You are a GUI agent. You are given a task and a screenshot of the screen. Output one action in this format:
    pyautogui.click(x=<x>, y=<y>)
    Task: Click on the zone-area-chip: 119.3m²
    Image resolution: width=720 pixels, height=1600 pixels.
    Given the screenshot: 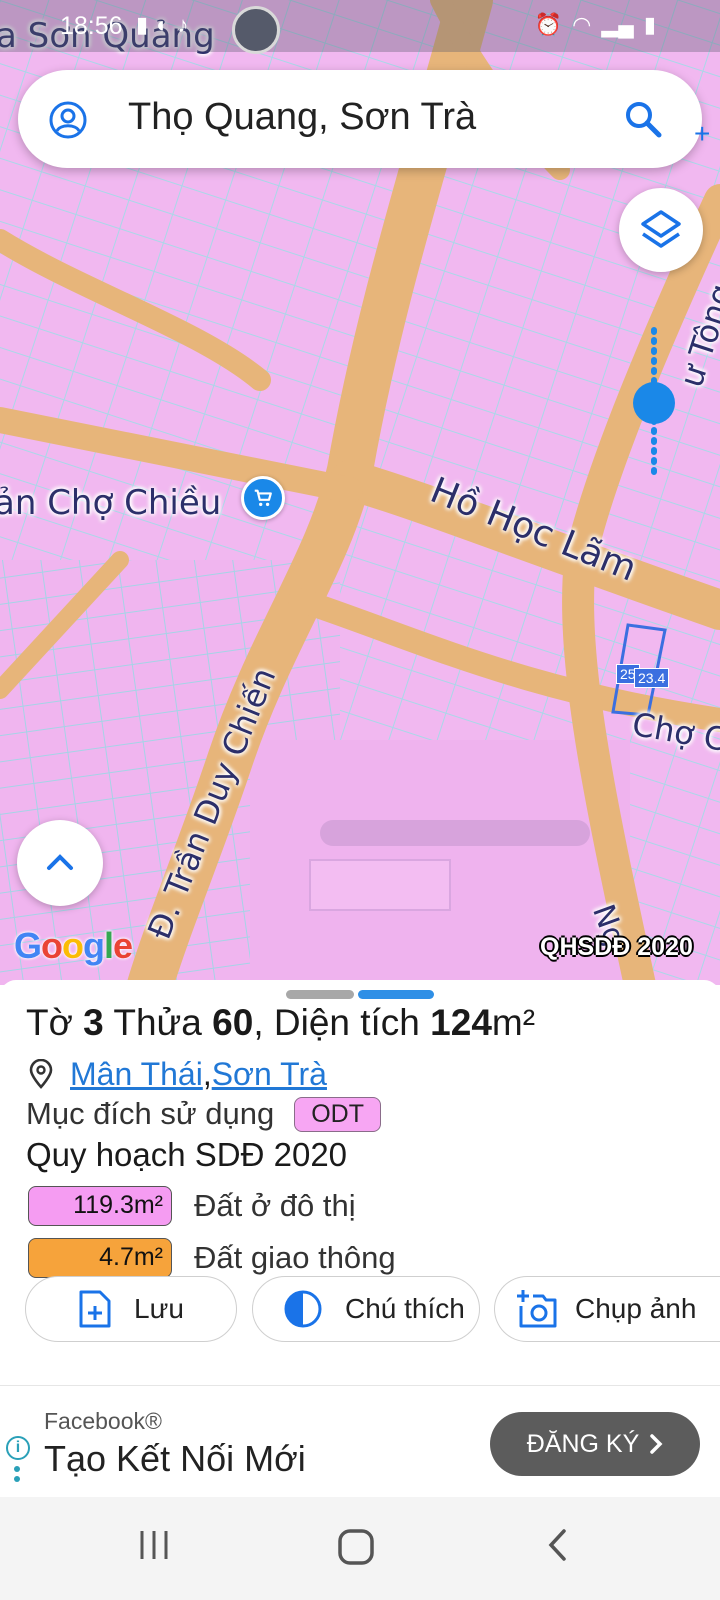 What is the action you would take?
    pyautogui.click(x=100, y=1206)
    